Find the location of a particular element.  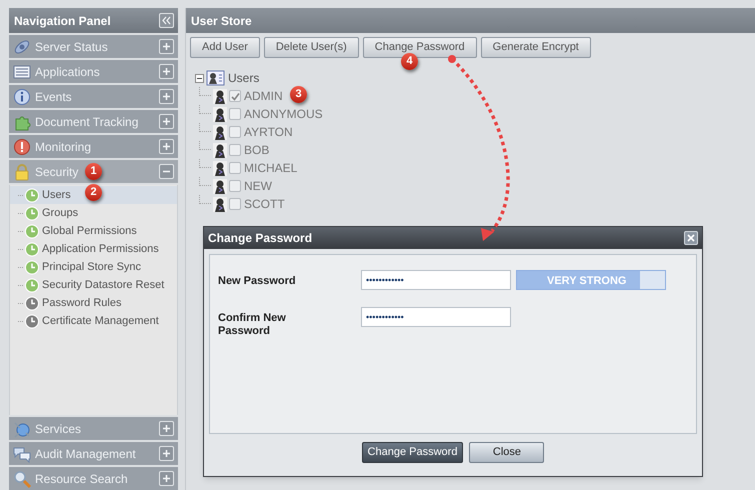

field-label: New Password is located at coordinates (257, 281).